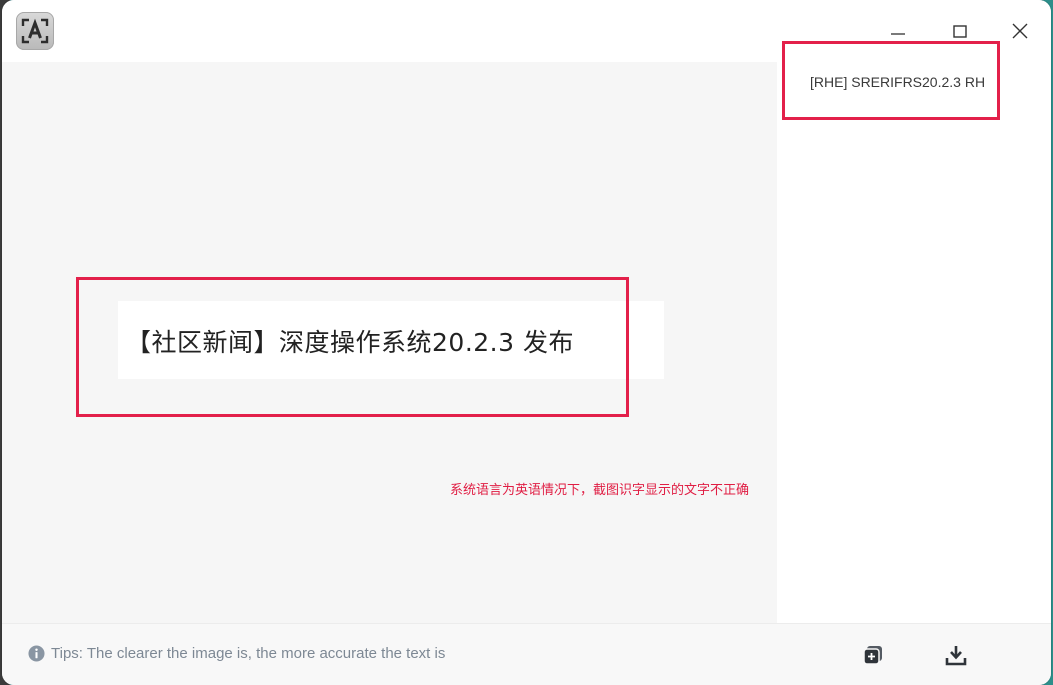 The image size is (1053, 685). I want to click on close-button, so click(1020, 31).